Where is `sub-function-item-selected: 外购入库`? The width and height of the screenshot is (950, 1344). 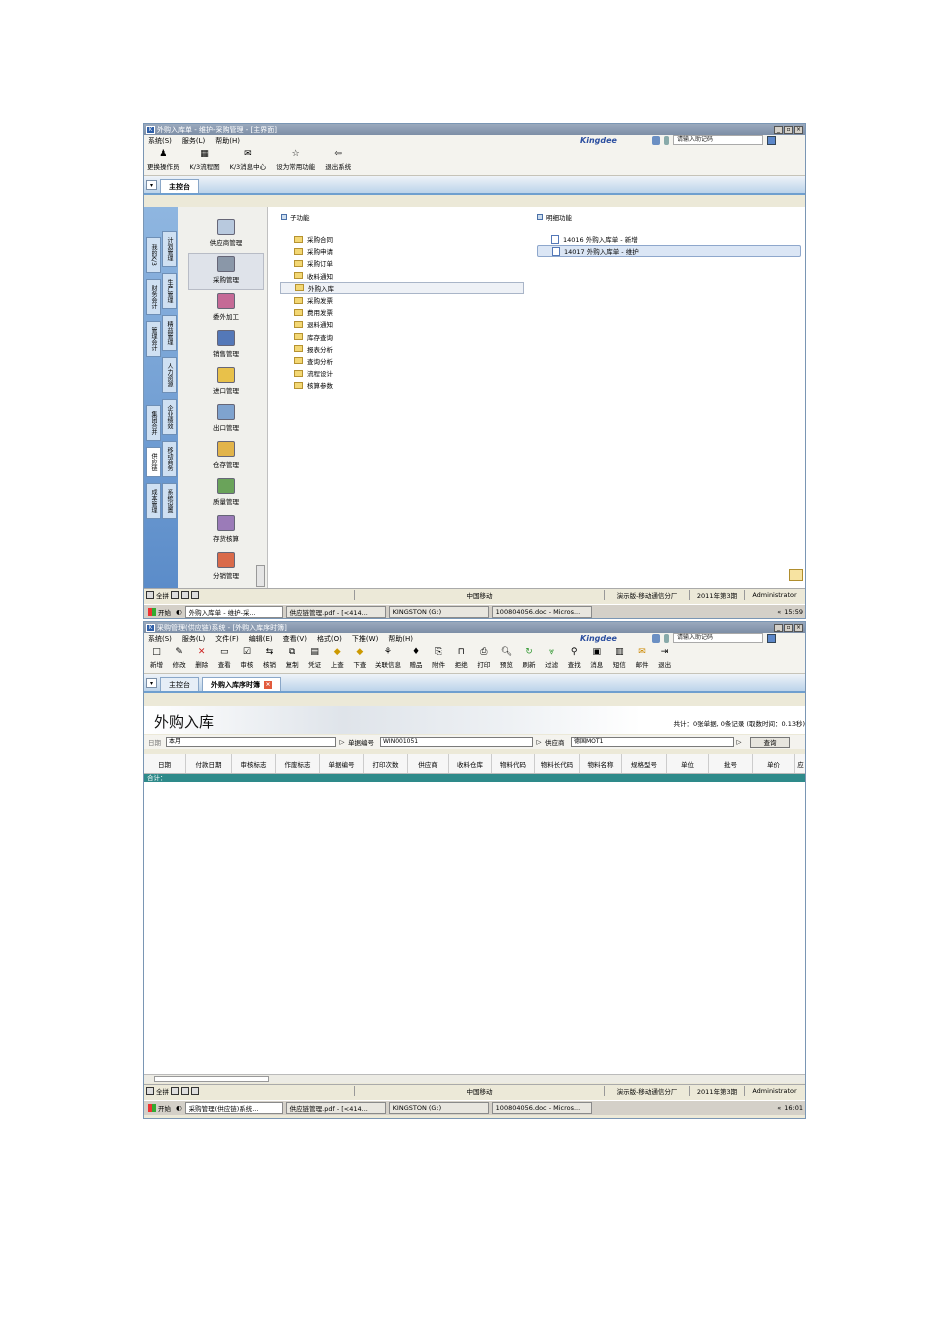 sub-function-item-selected: 外购入库 is located at coordinates (402, 287).